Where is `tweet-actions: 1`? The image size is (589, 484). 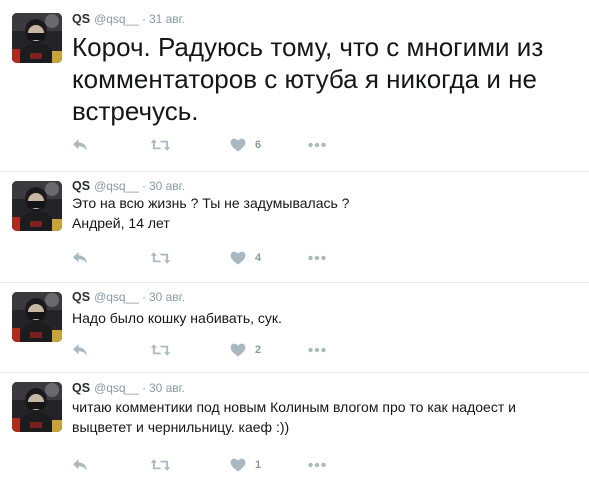 tweet-actions: 1 is located at coordinates (222, 465).